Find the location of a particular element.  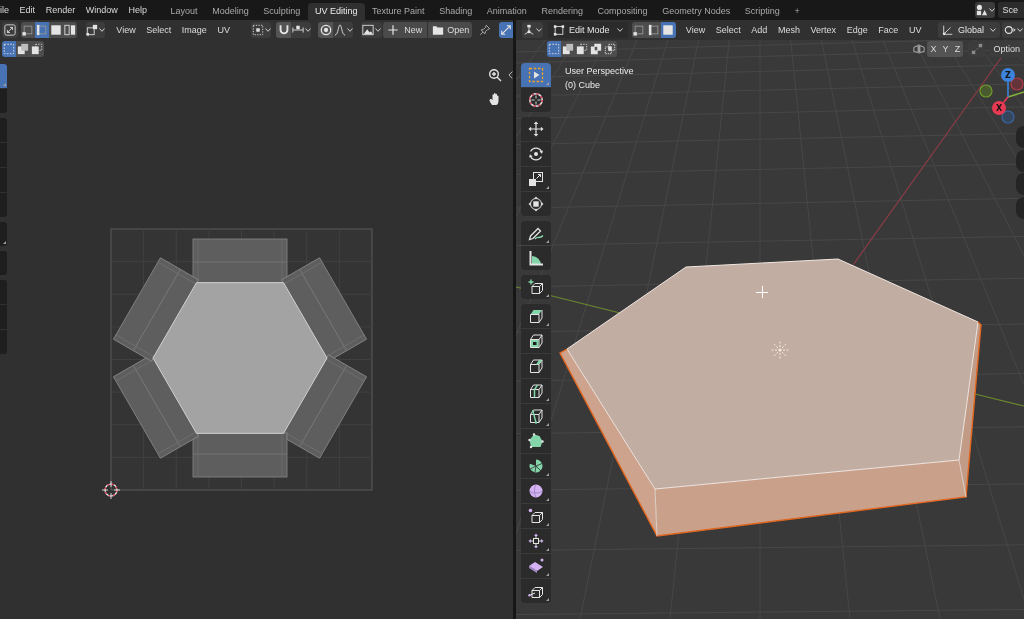

workspace-tab: Texture Paint is located at coordinates (398, 11).